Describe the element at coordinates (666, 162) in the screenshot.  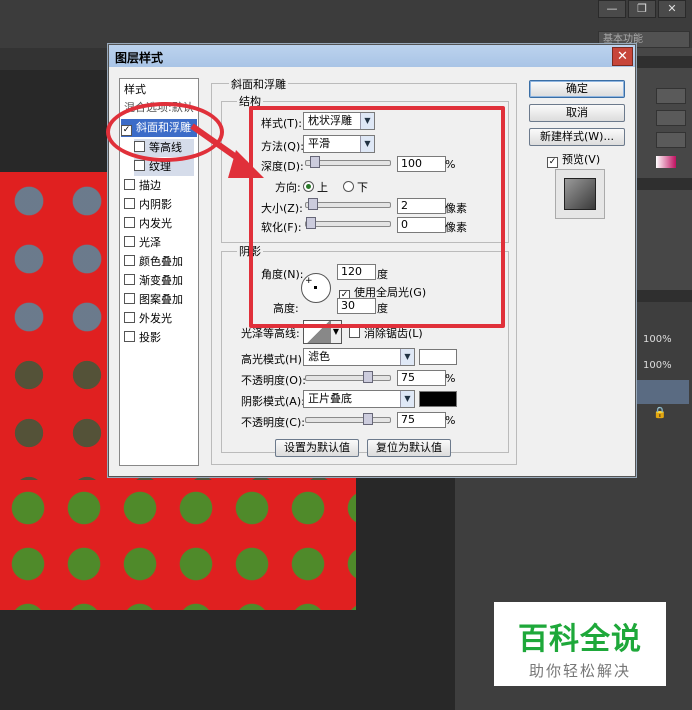
I see `color-ramp` at that location.